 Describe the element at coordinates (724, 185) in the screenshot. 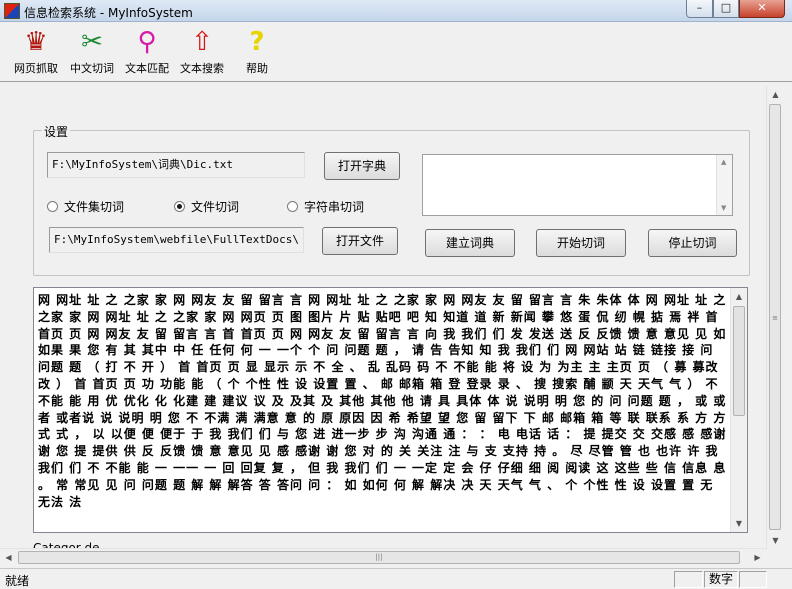

I see `info-textbox-scrollbar: ▲ ▼` at that location.